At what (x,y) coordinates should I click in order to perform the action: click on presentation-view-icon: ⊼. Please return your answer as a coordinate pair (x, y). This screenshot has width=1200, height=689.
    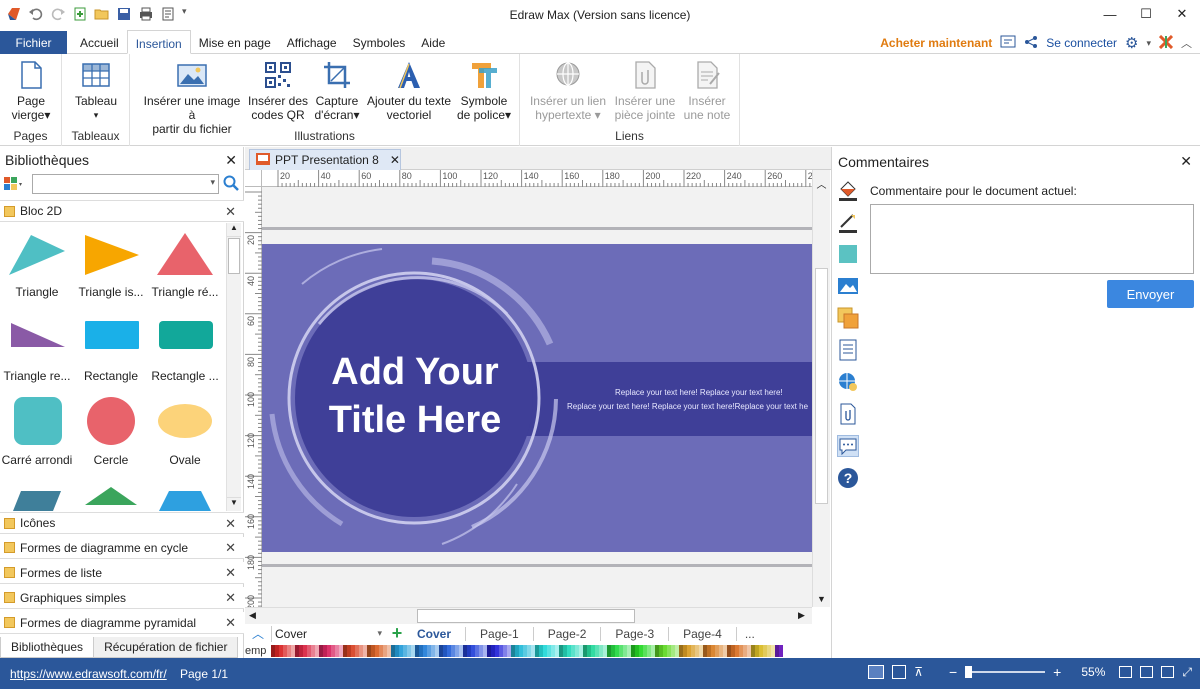
    Looking at the image, I should click on (918, 672).